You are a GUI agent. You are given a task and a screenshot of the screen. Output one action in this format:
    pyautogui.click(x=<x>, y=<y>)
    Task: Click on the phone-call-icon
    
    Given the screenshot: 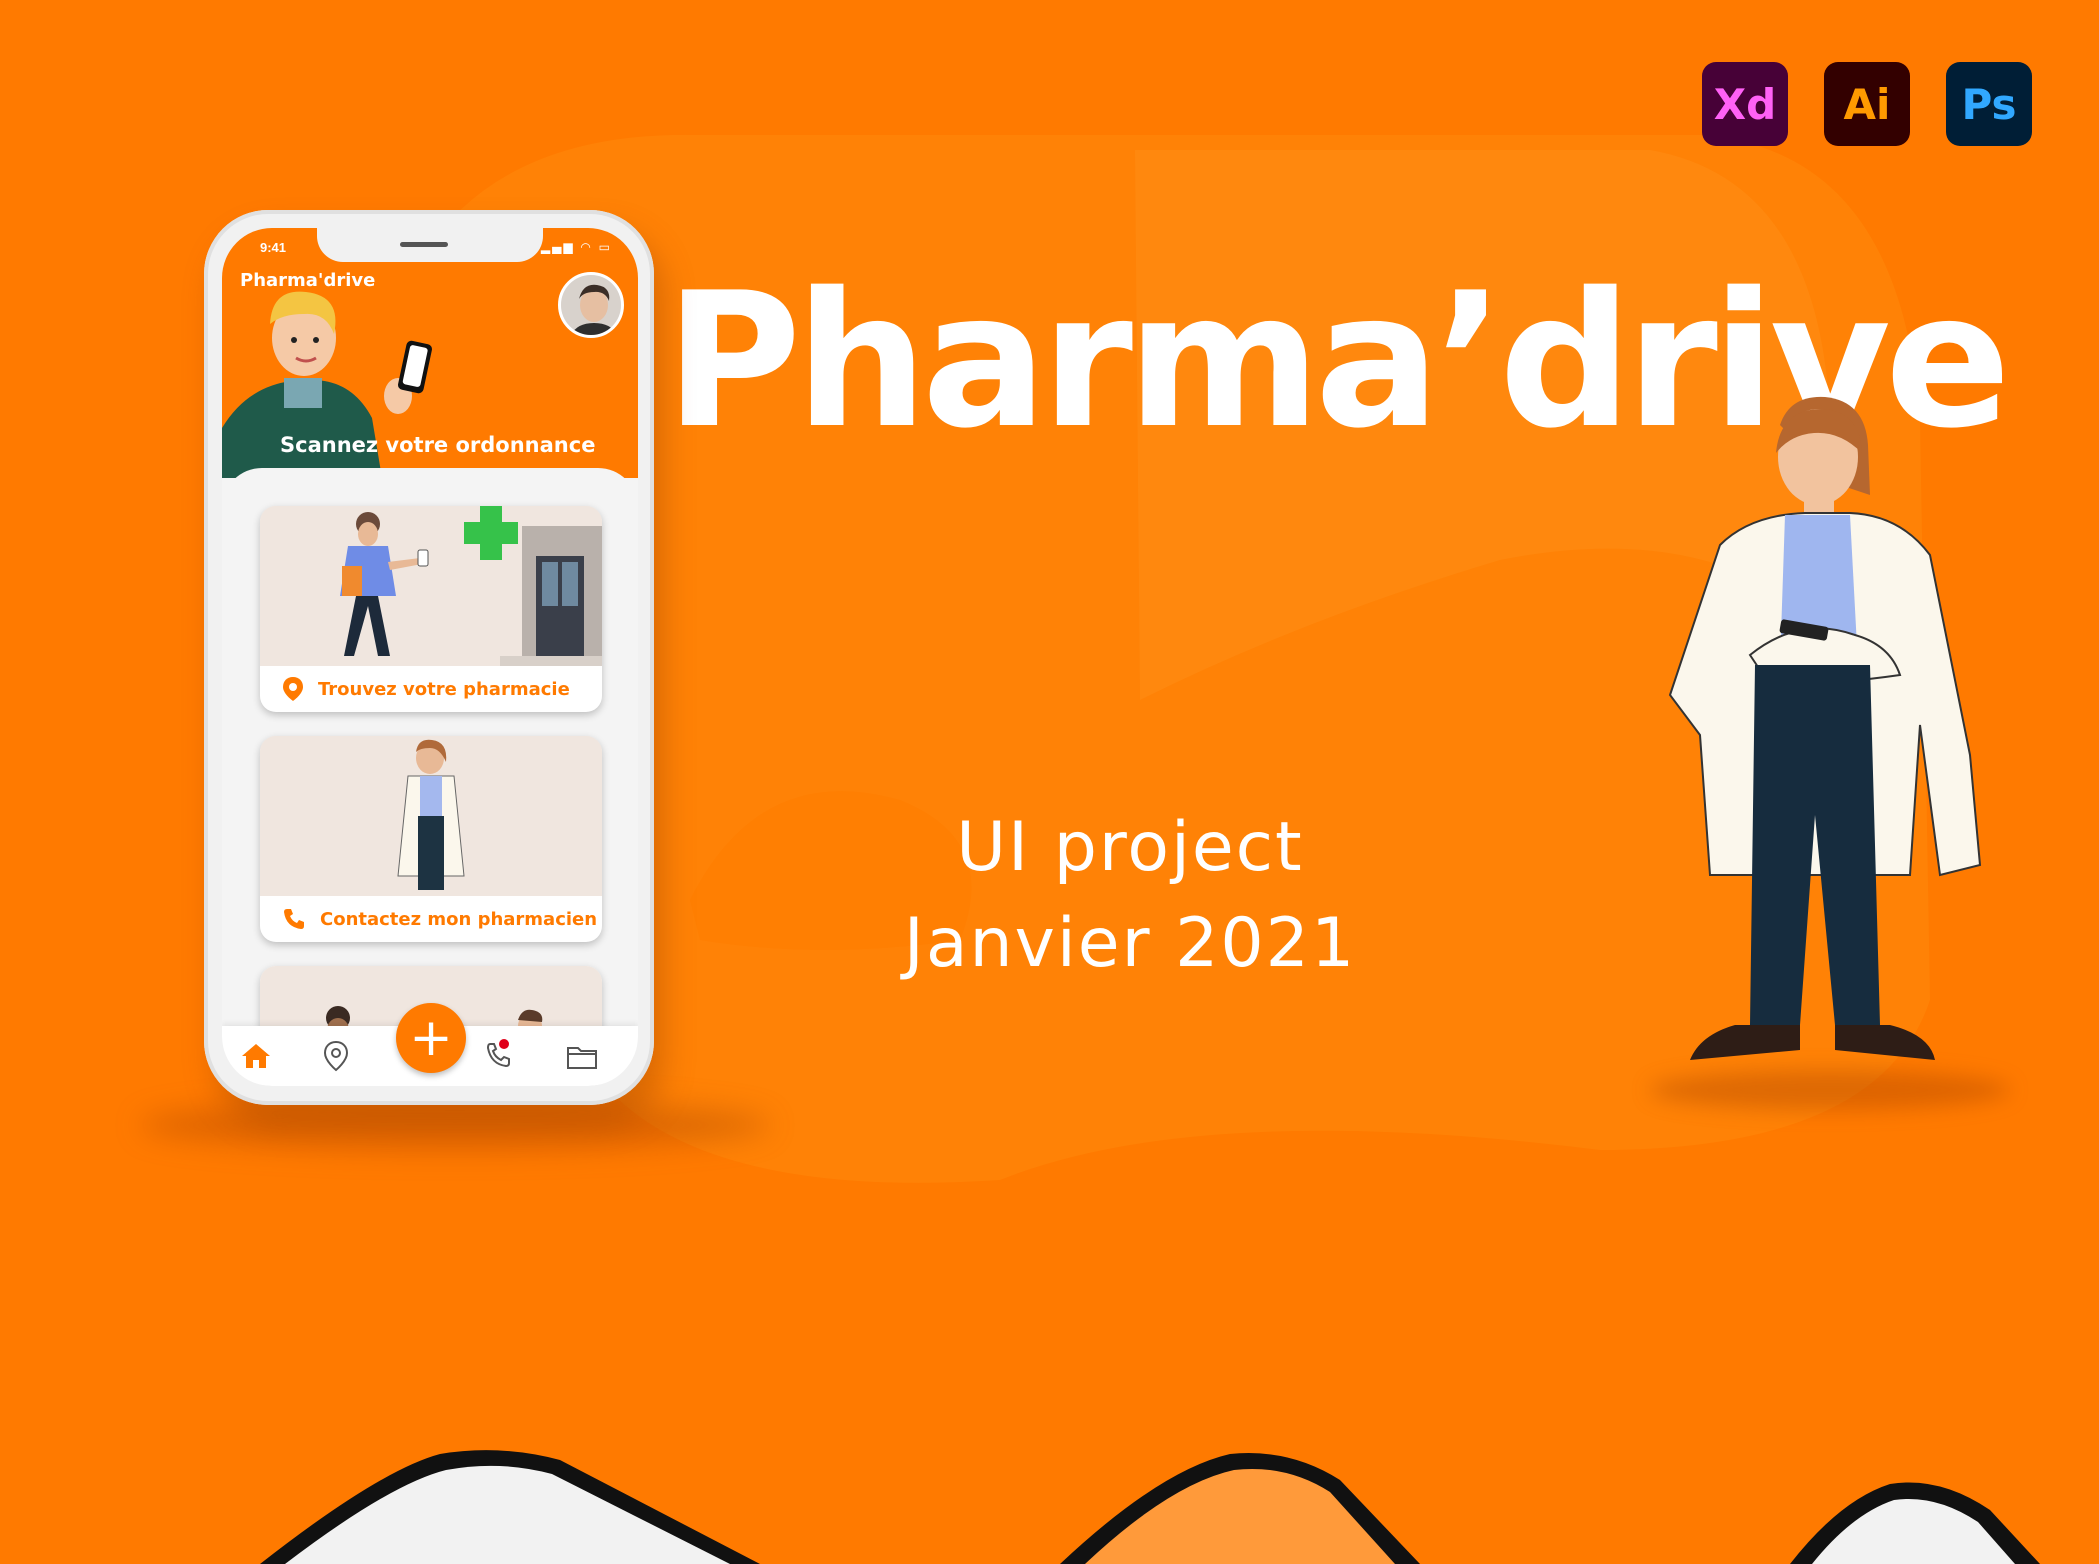 What is the action you would take?
    pyautogui.click(x=500, y=1056)
    